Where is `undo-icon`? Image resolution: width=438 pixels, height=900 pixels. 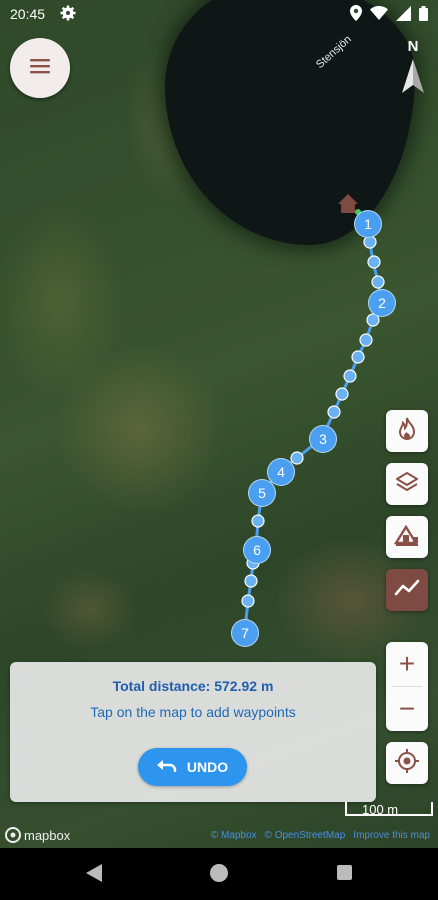
undo-icon is located at coordinates (166, 767).